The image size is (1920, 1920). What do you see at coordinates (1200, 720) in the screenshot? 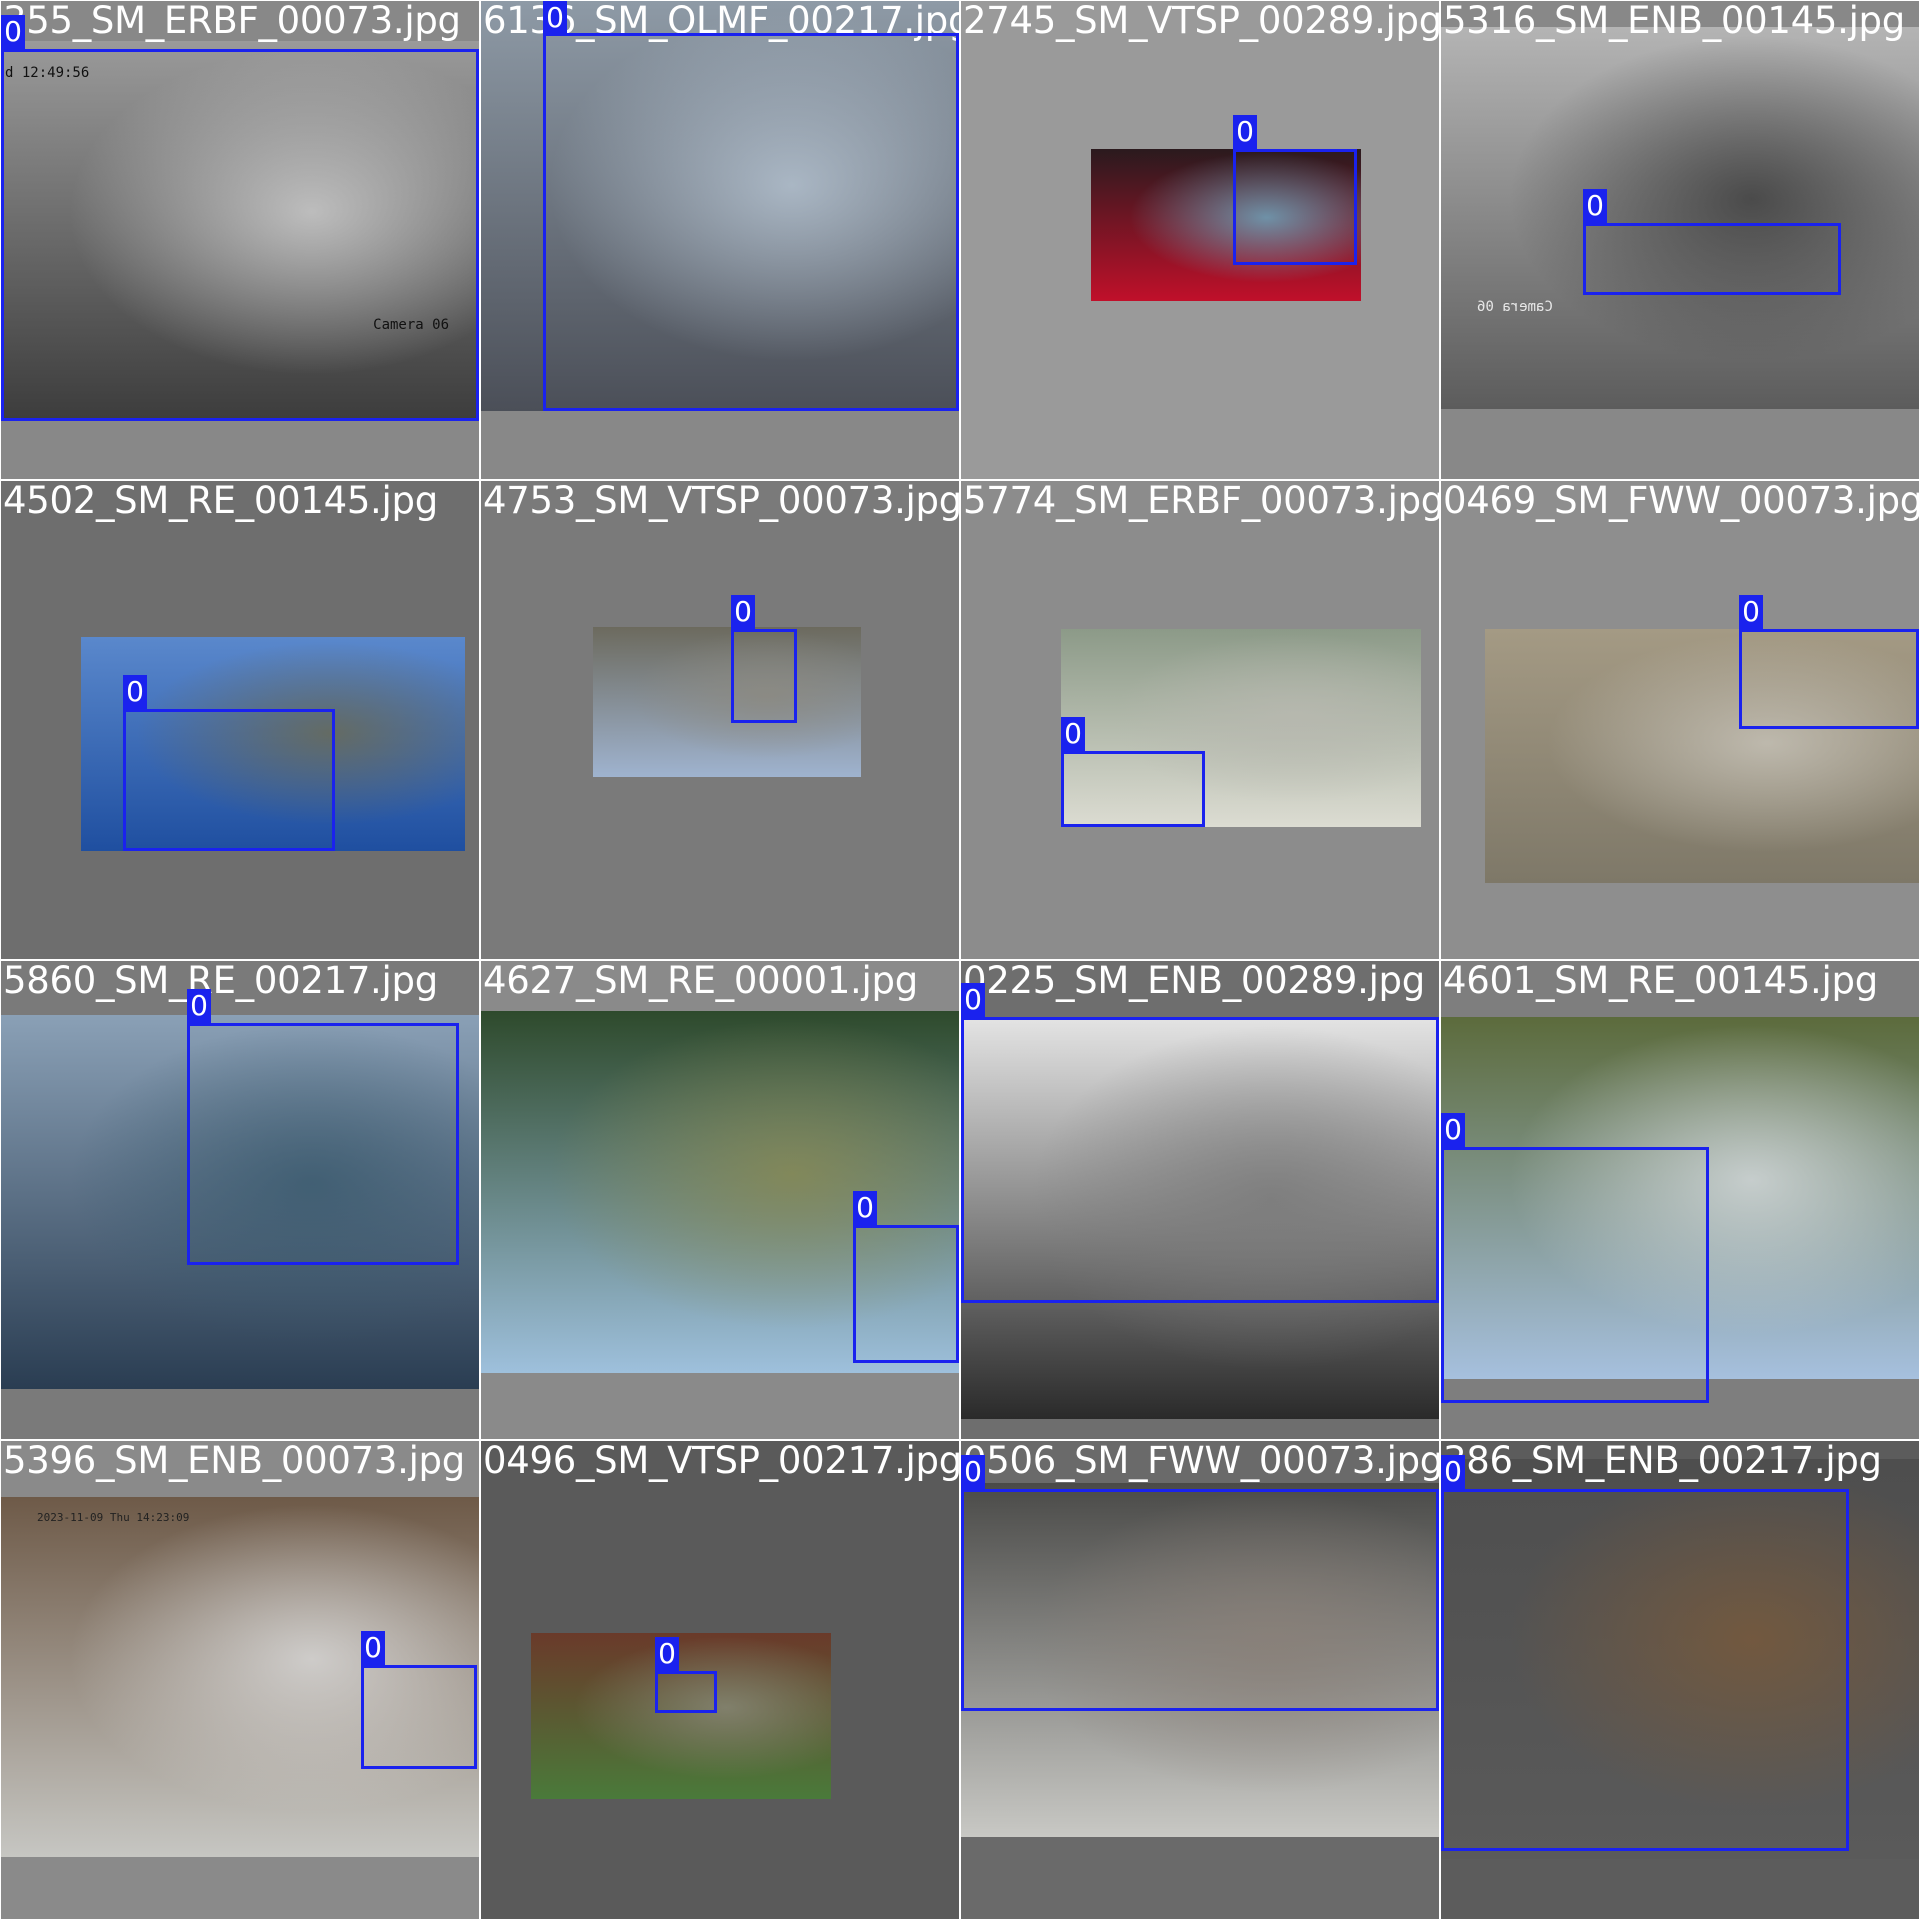
I see `mosaic-tile: 5774_SM_ERBF_00073.jpg 0` at bounding box center [1200, 720].